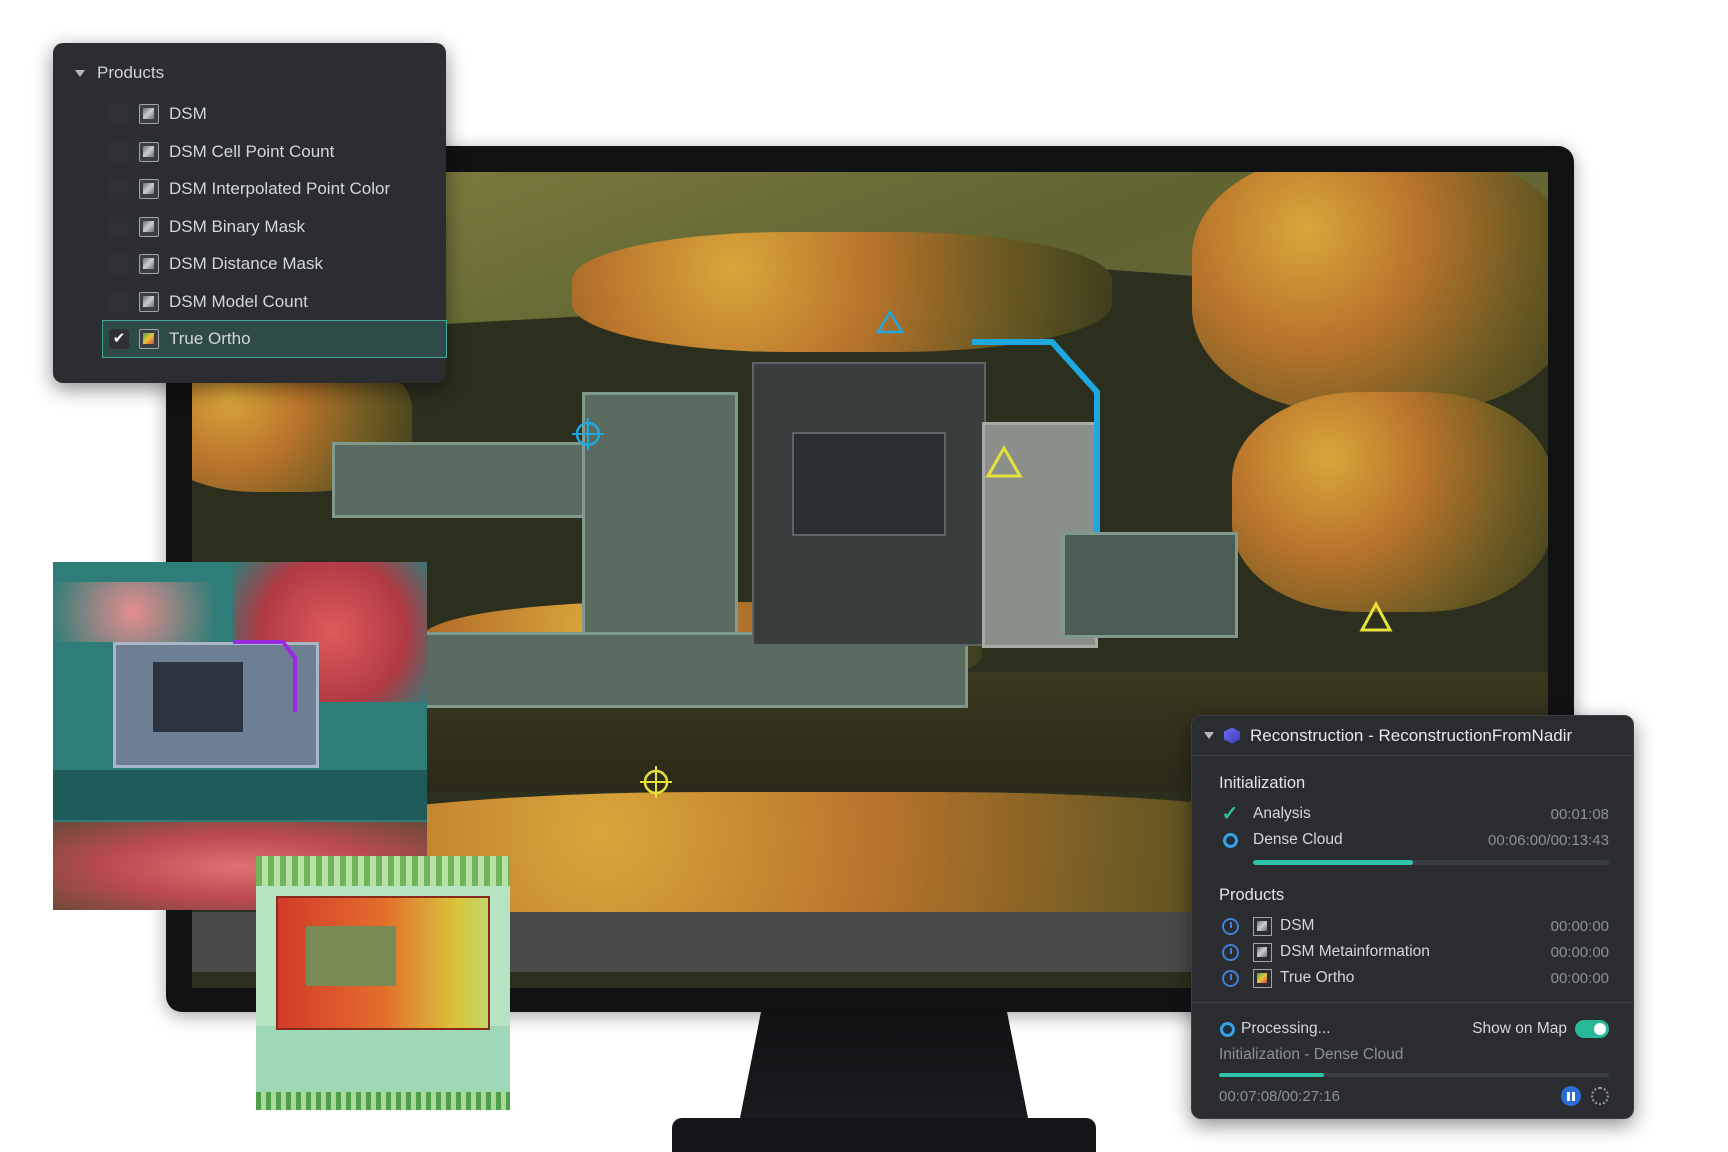  What do you see at coordinates (1592, 1029) in the screenshot?
I see `show-on-map-toggle` at bounding box center [1592, 1029].